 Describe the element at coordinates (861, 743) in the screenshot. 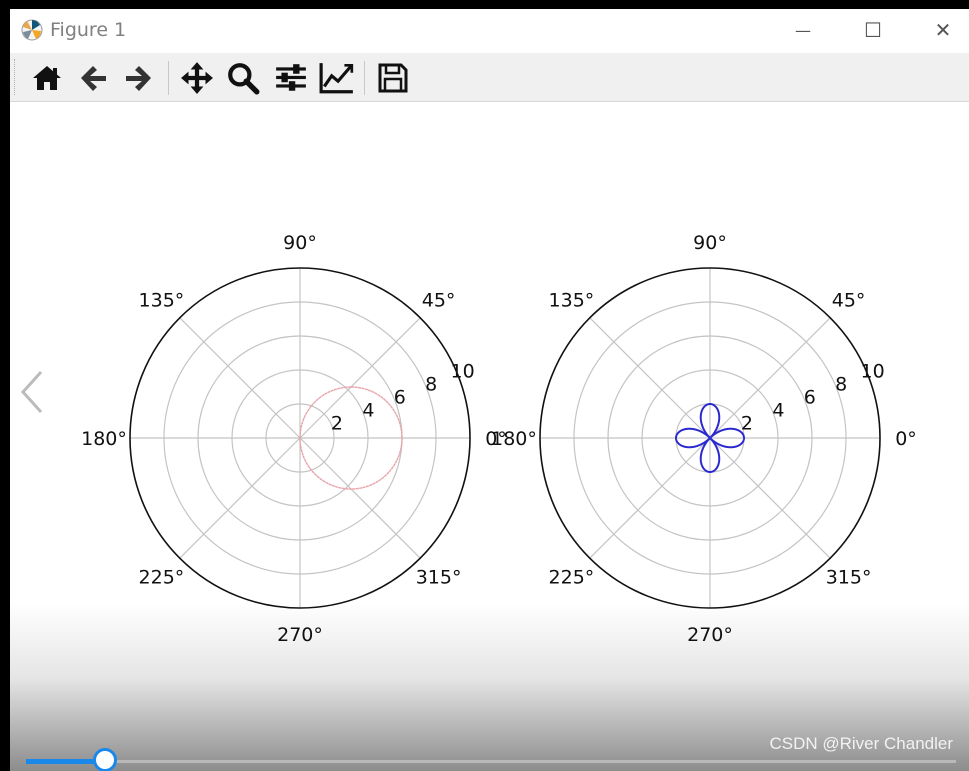

I see `watermark: CSDN @River Chandler` at that location.